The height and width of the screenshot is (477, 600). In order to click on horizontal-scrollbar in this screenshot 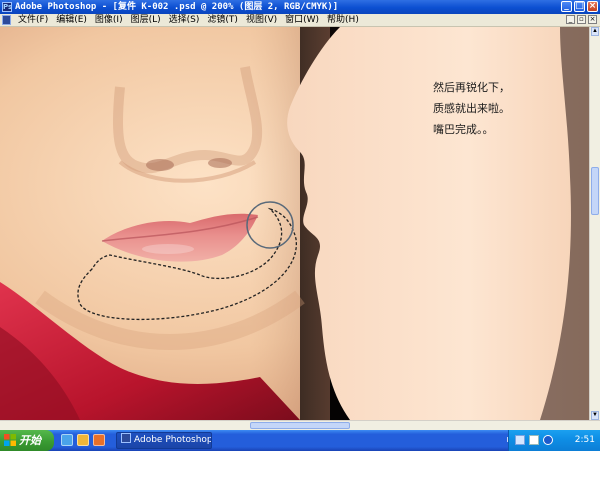, I will do `click(300, 425)`.